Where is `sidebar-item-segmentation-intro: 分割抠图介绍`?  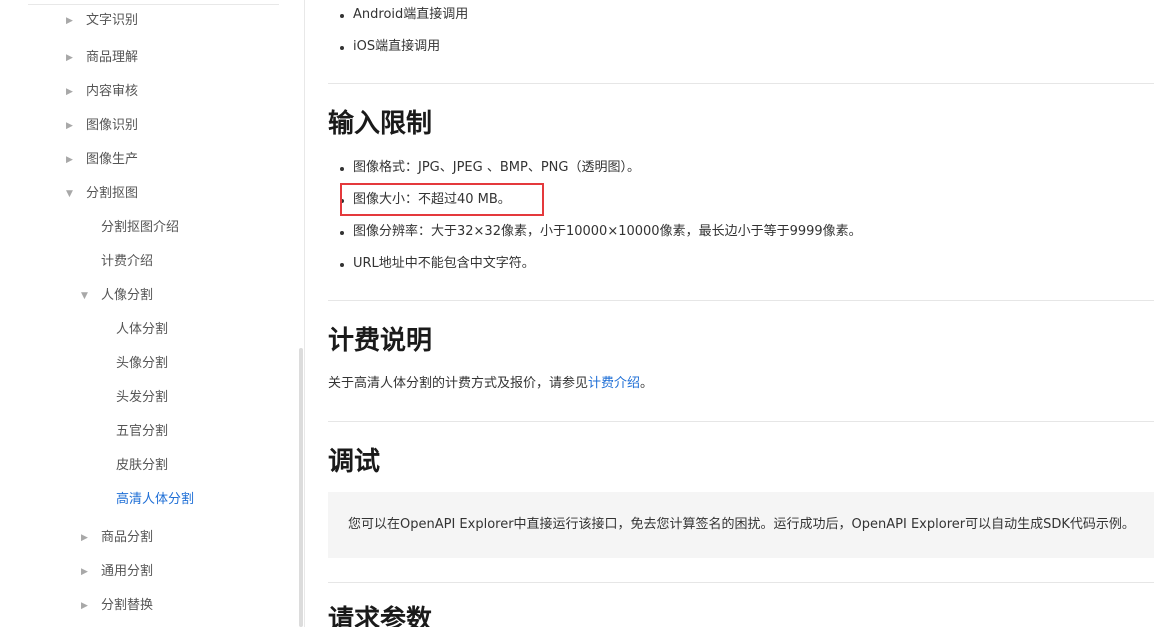
sidebar-item-segmentation-intro: 分割抠图介绍 is located at coordinates (140, 228).